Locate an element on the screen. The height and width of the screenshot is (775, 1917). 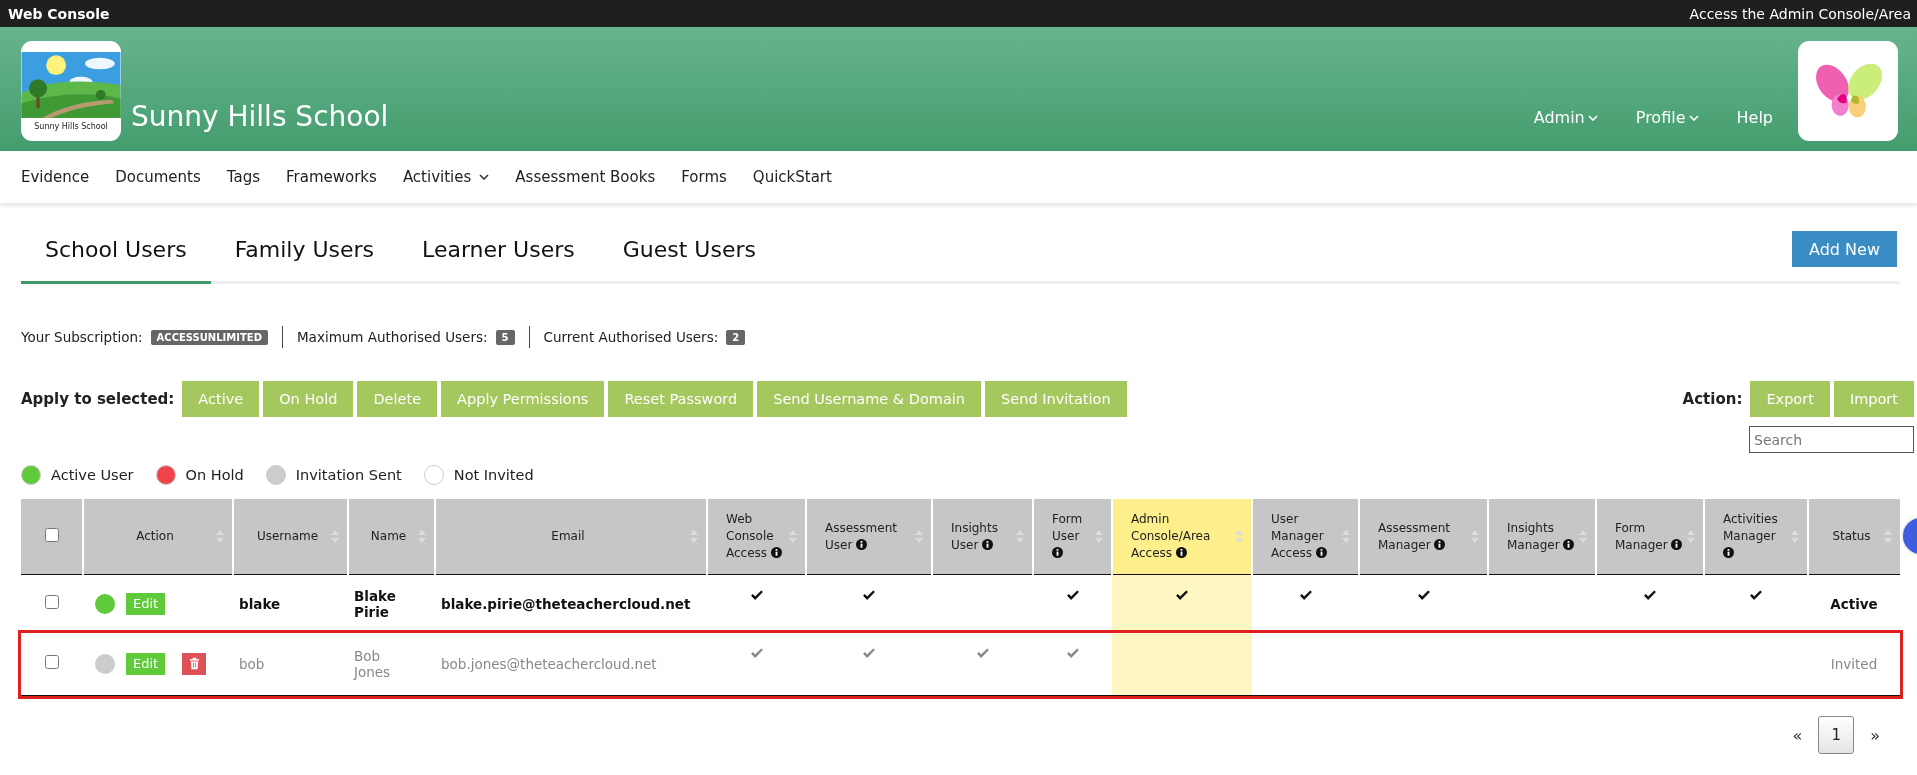
column-header: Insights Manager is located at coordinates (1542, 537).